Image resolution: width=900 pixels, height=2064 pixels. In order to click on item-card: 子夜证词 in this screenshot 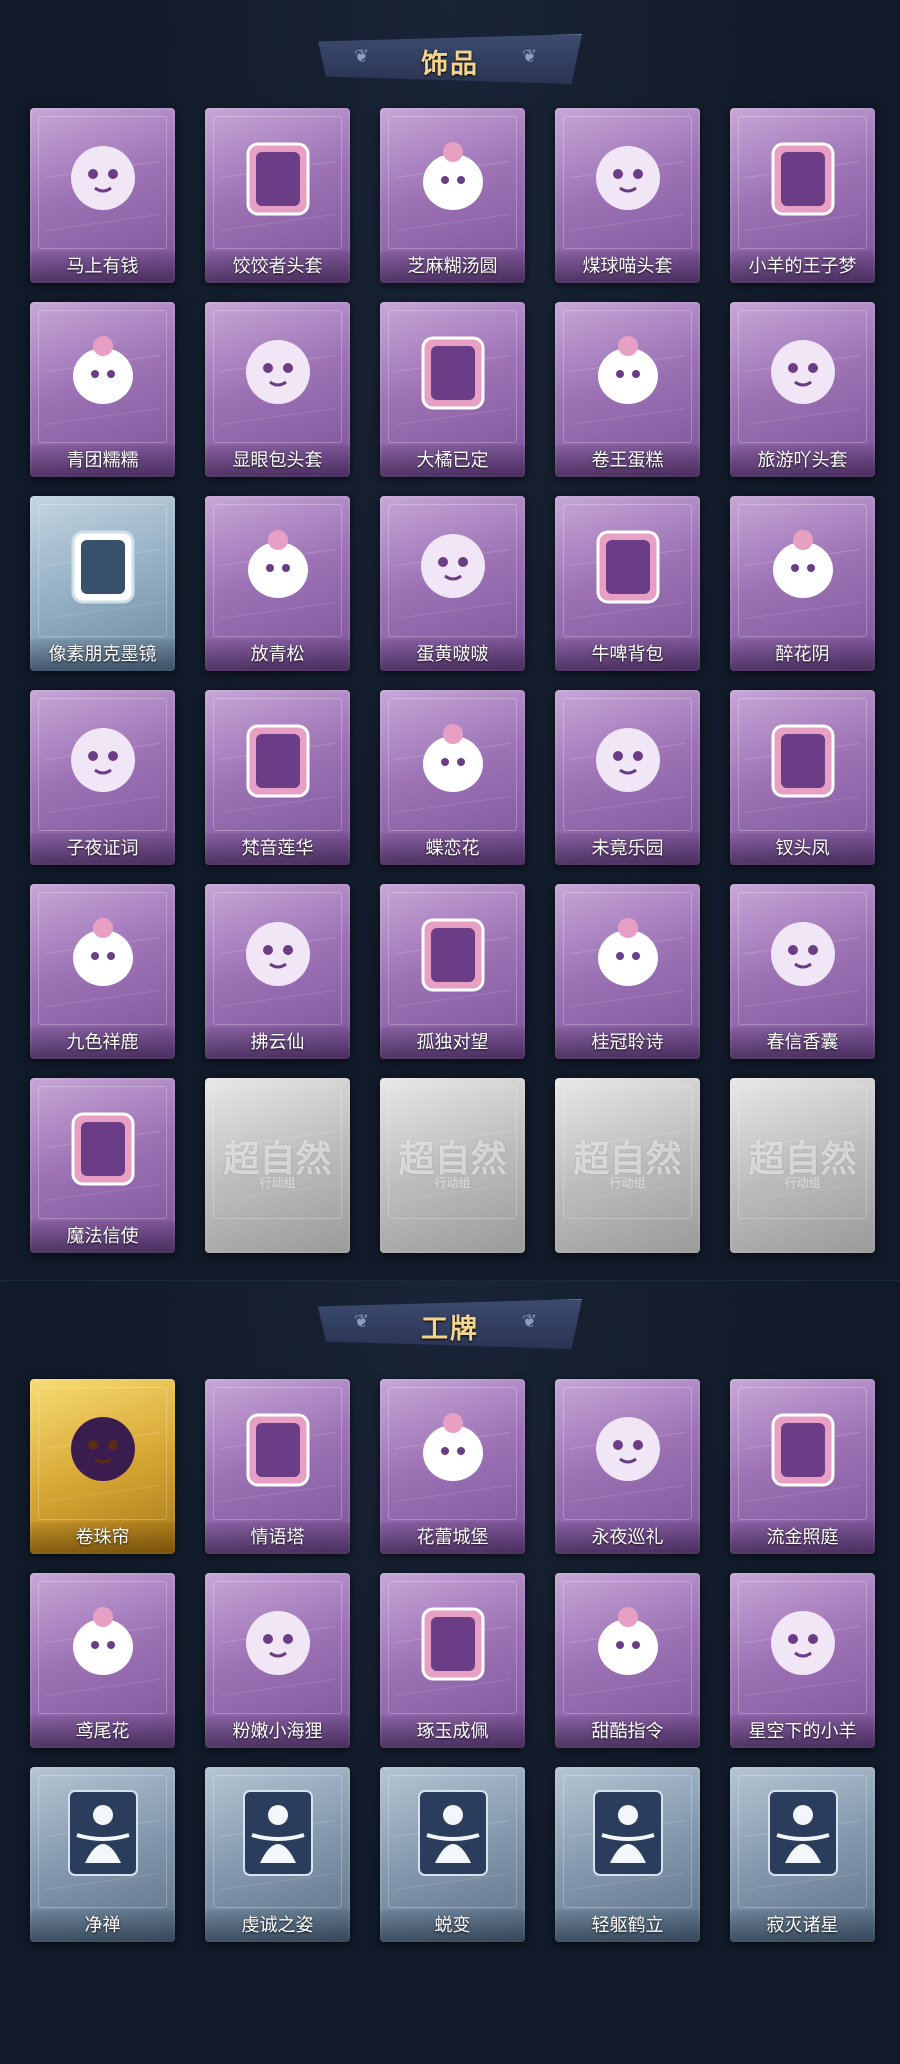, I will do `click(102, 777)`.